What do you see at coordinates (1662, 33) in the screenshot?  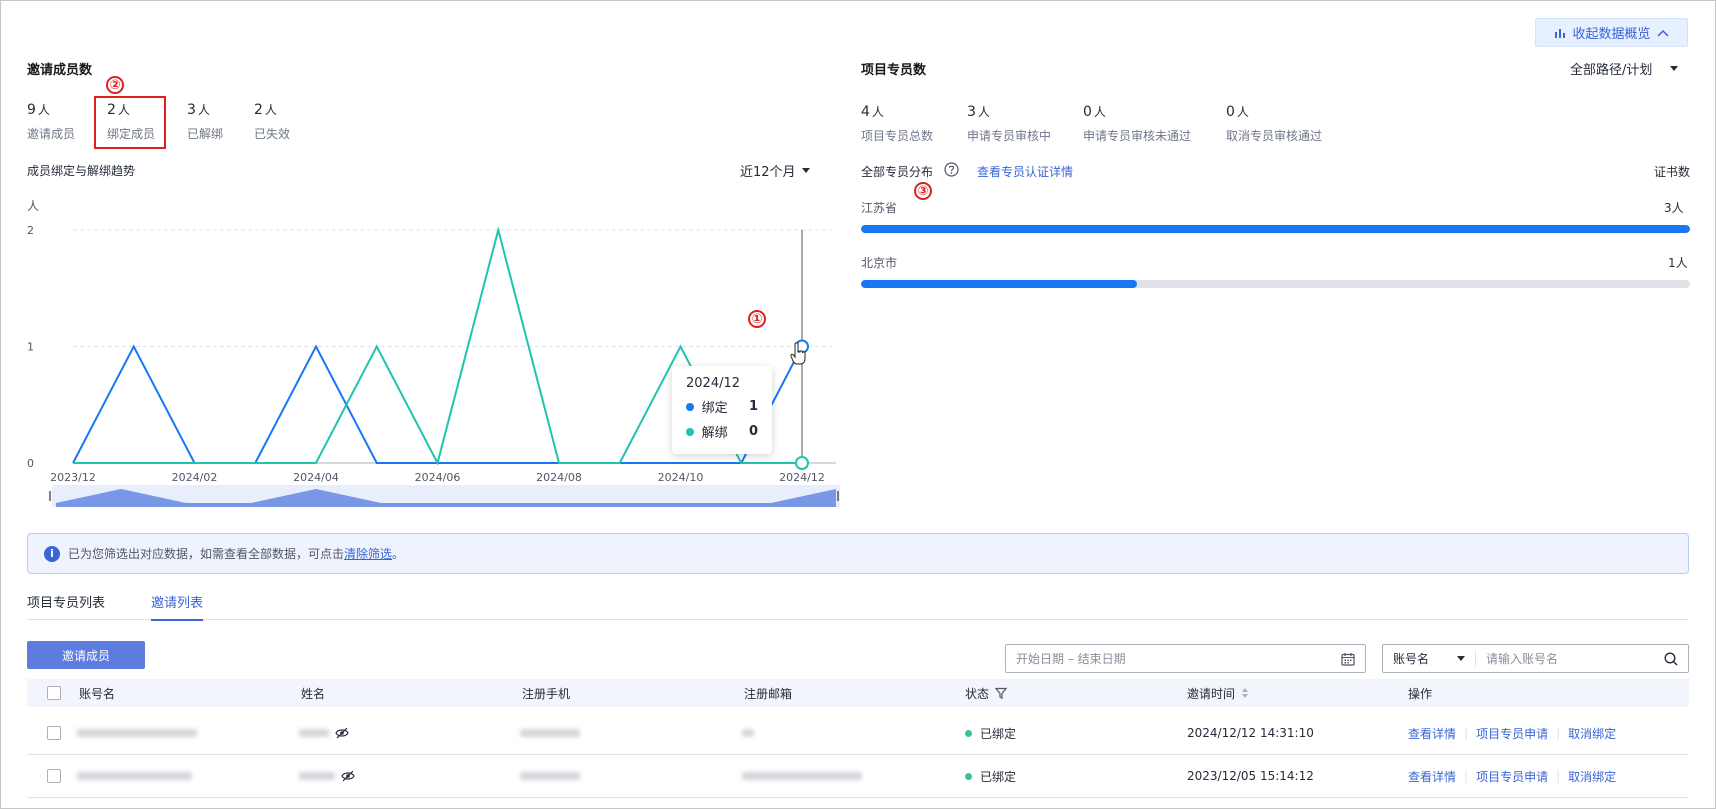 I see `chevron-up-icon` at bounding box center [1662, 33].